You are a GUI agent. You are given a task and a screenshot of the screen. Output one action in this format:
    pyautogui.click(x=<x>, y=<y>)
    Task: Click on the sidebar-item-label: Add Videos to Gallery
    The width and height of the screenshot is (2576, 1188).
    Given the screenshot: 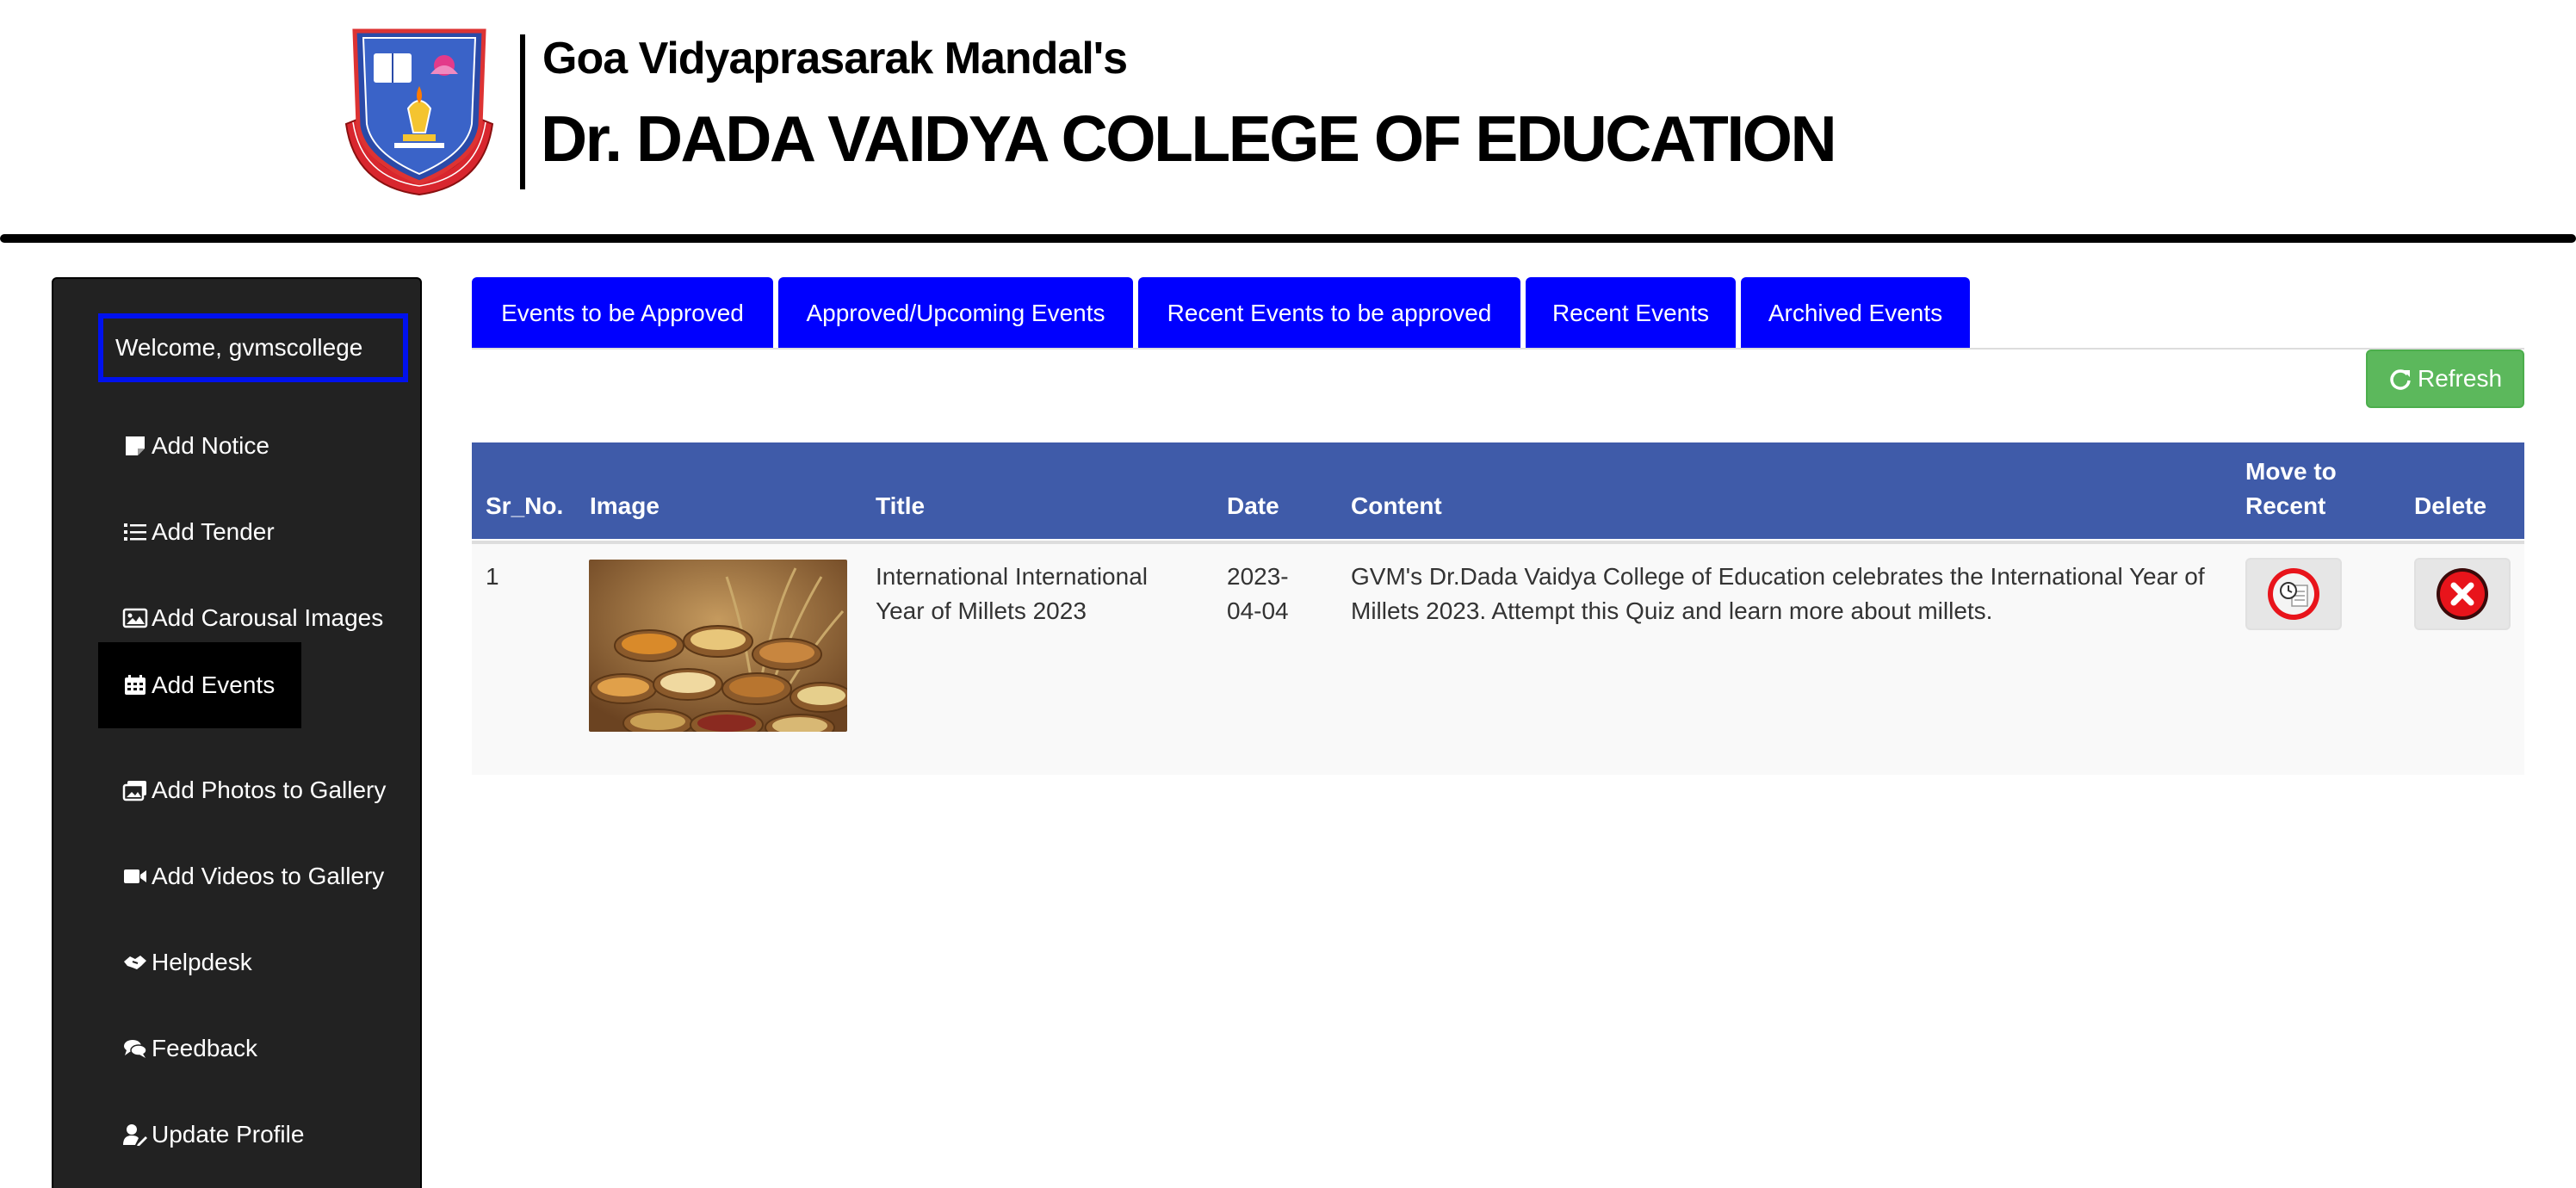 What is the action you would take?
    pyautogui.click(x=268, y=876)
    